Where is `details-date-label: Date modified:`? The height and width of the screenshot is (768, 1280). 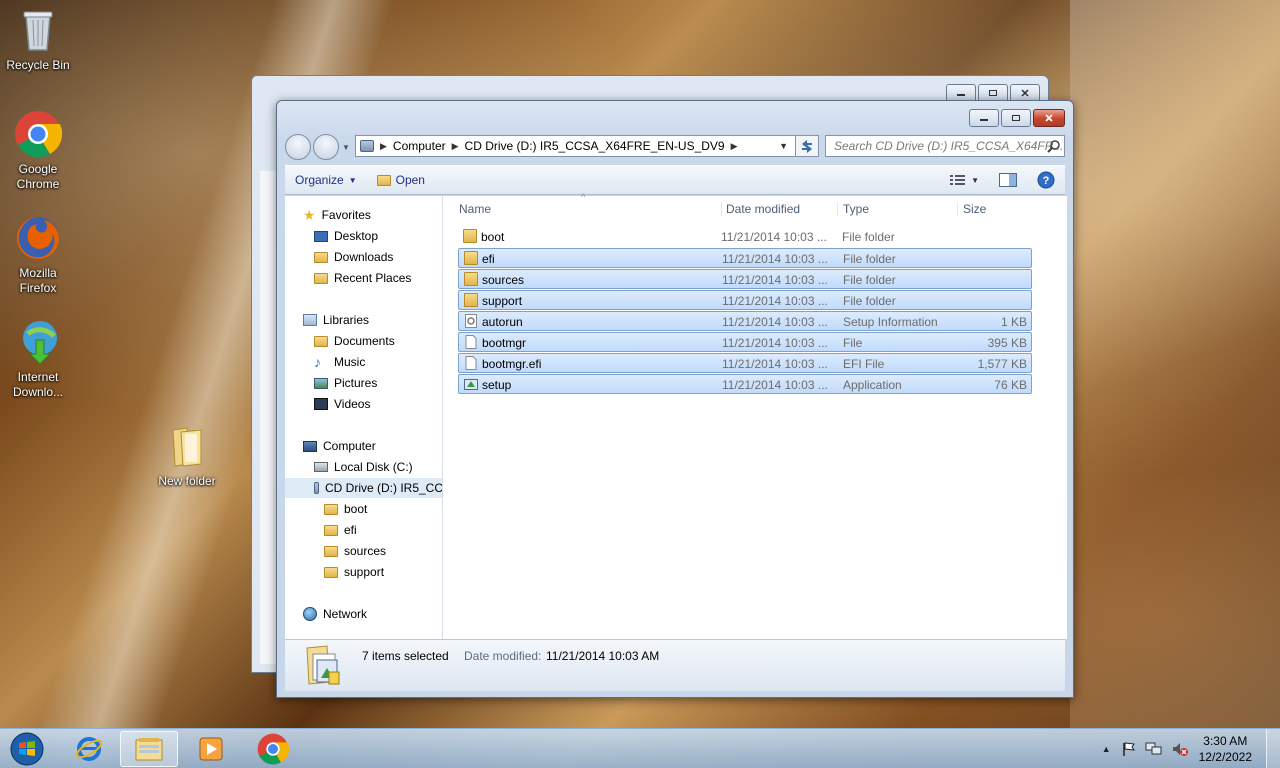
details-date-label: Date modified: is located at coordinates (503, 656).